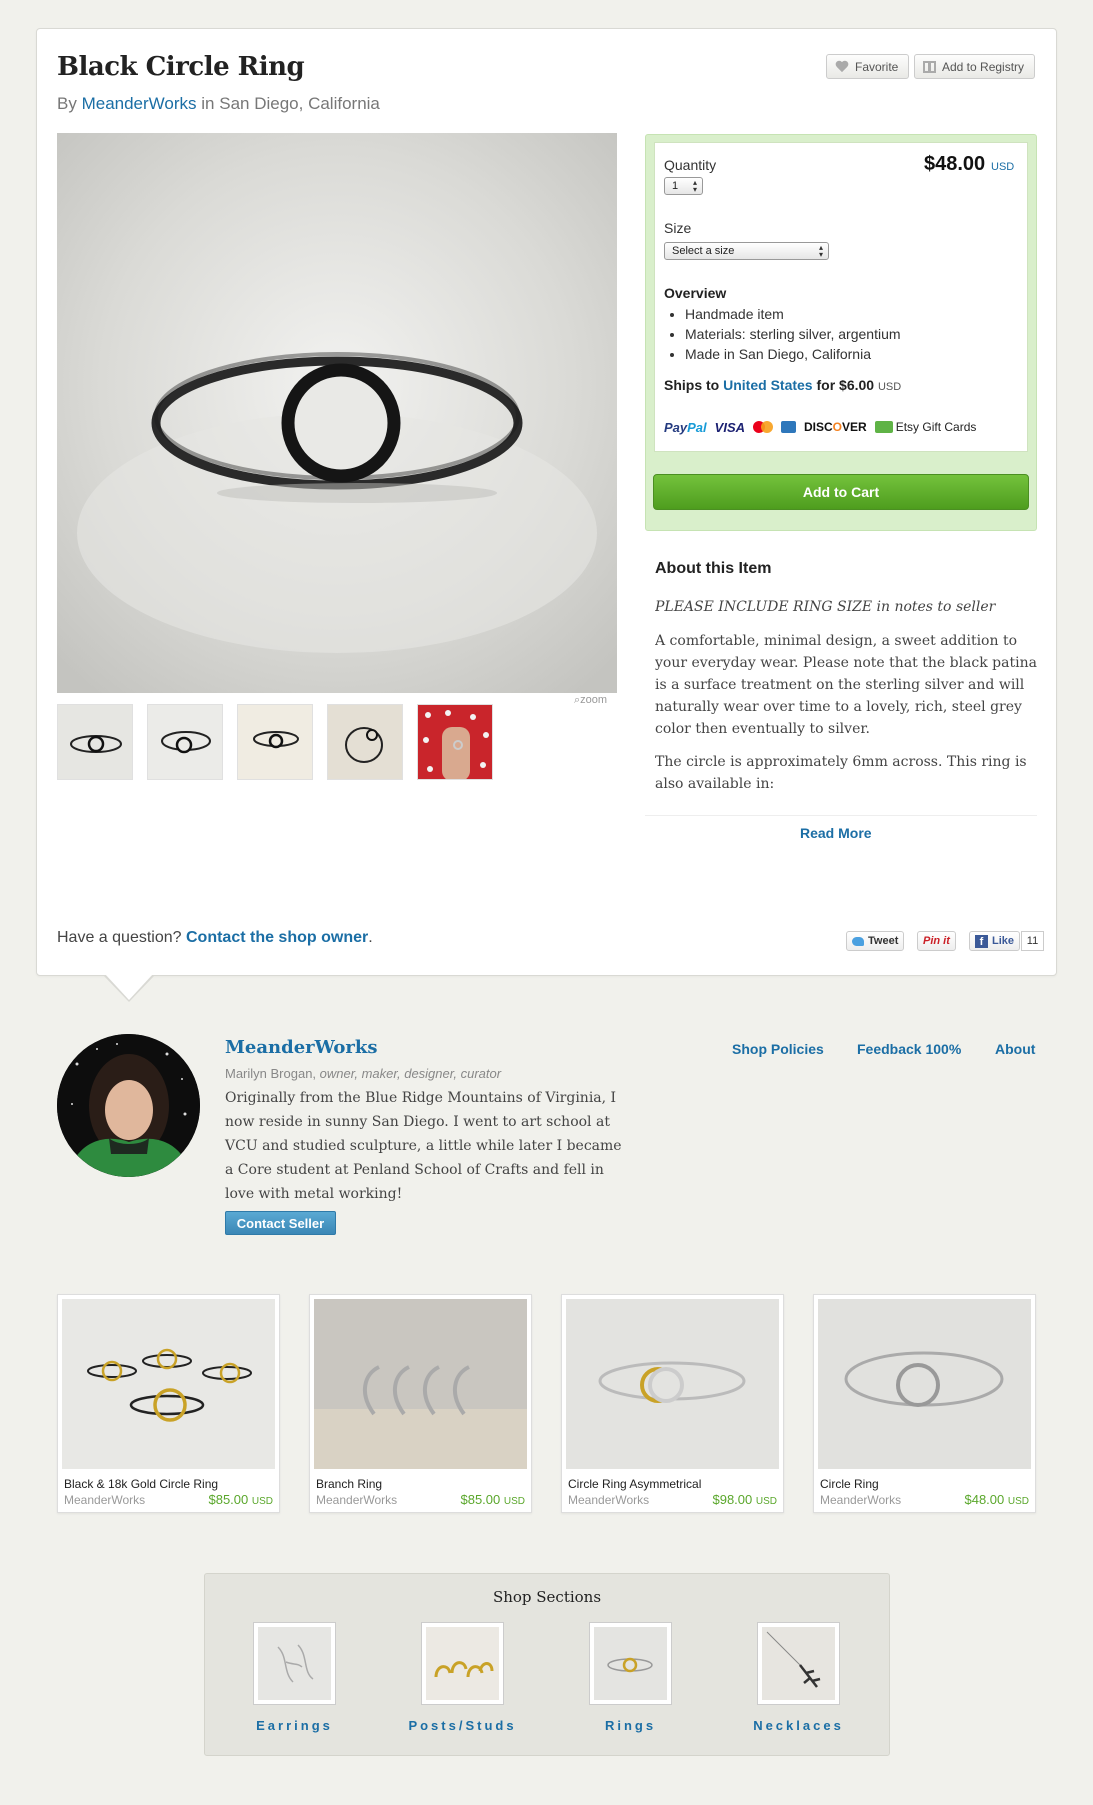 This screenshot has height=1805, width=1093. What do you see at coordinates (788, 427) in the screenshot?
I see `amex-icon` at bounding box center [788, 427].